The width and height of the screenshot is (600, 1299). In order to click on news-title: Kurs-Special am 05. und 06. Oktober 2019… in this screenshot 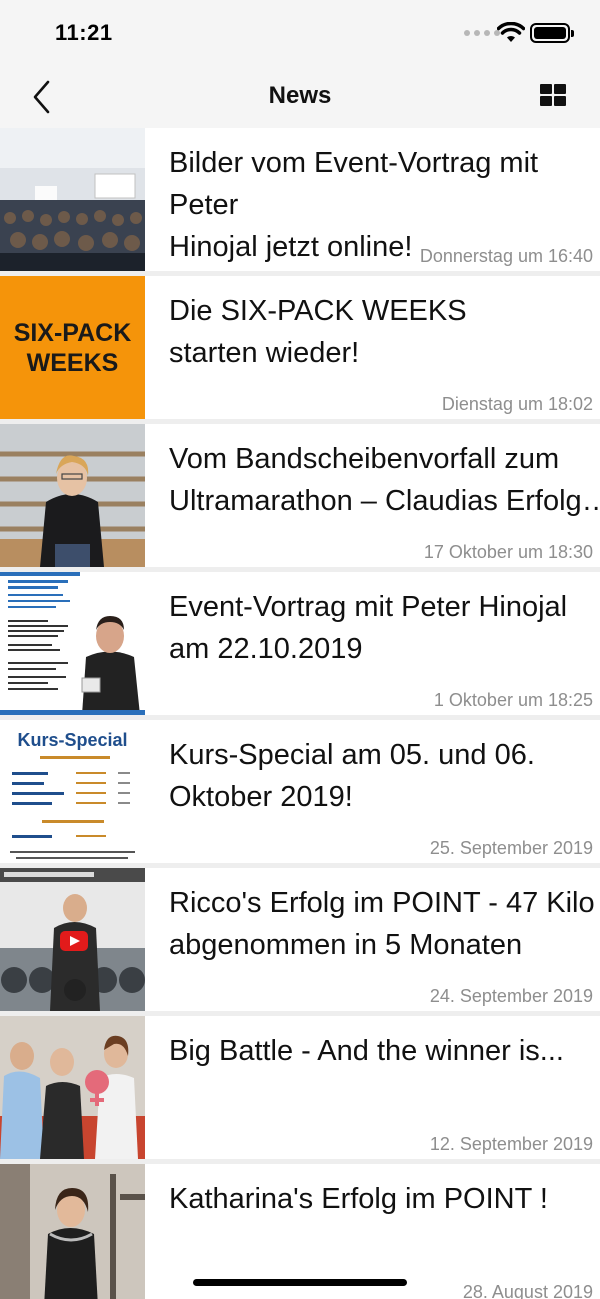, I will do `click(352, 776)`.